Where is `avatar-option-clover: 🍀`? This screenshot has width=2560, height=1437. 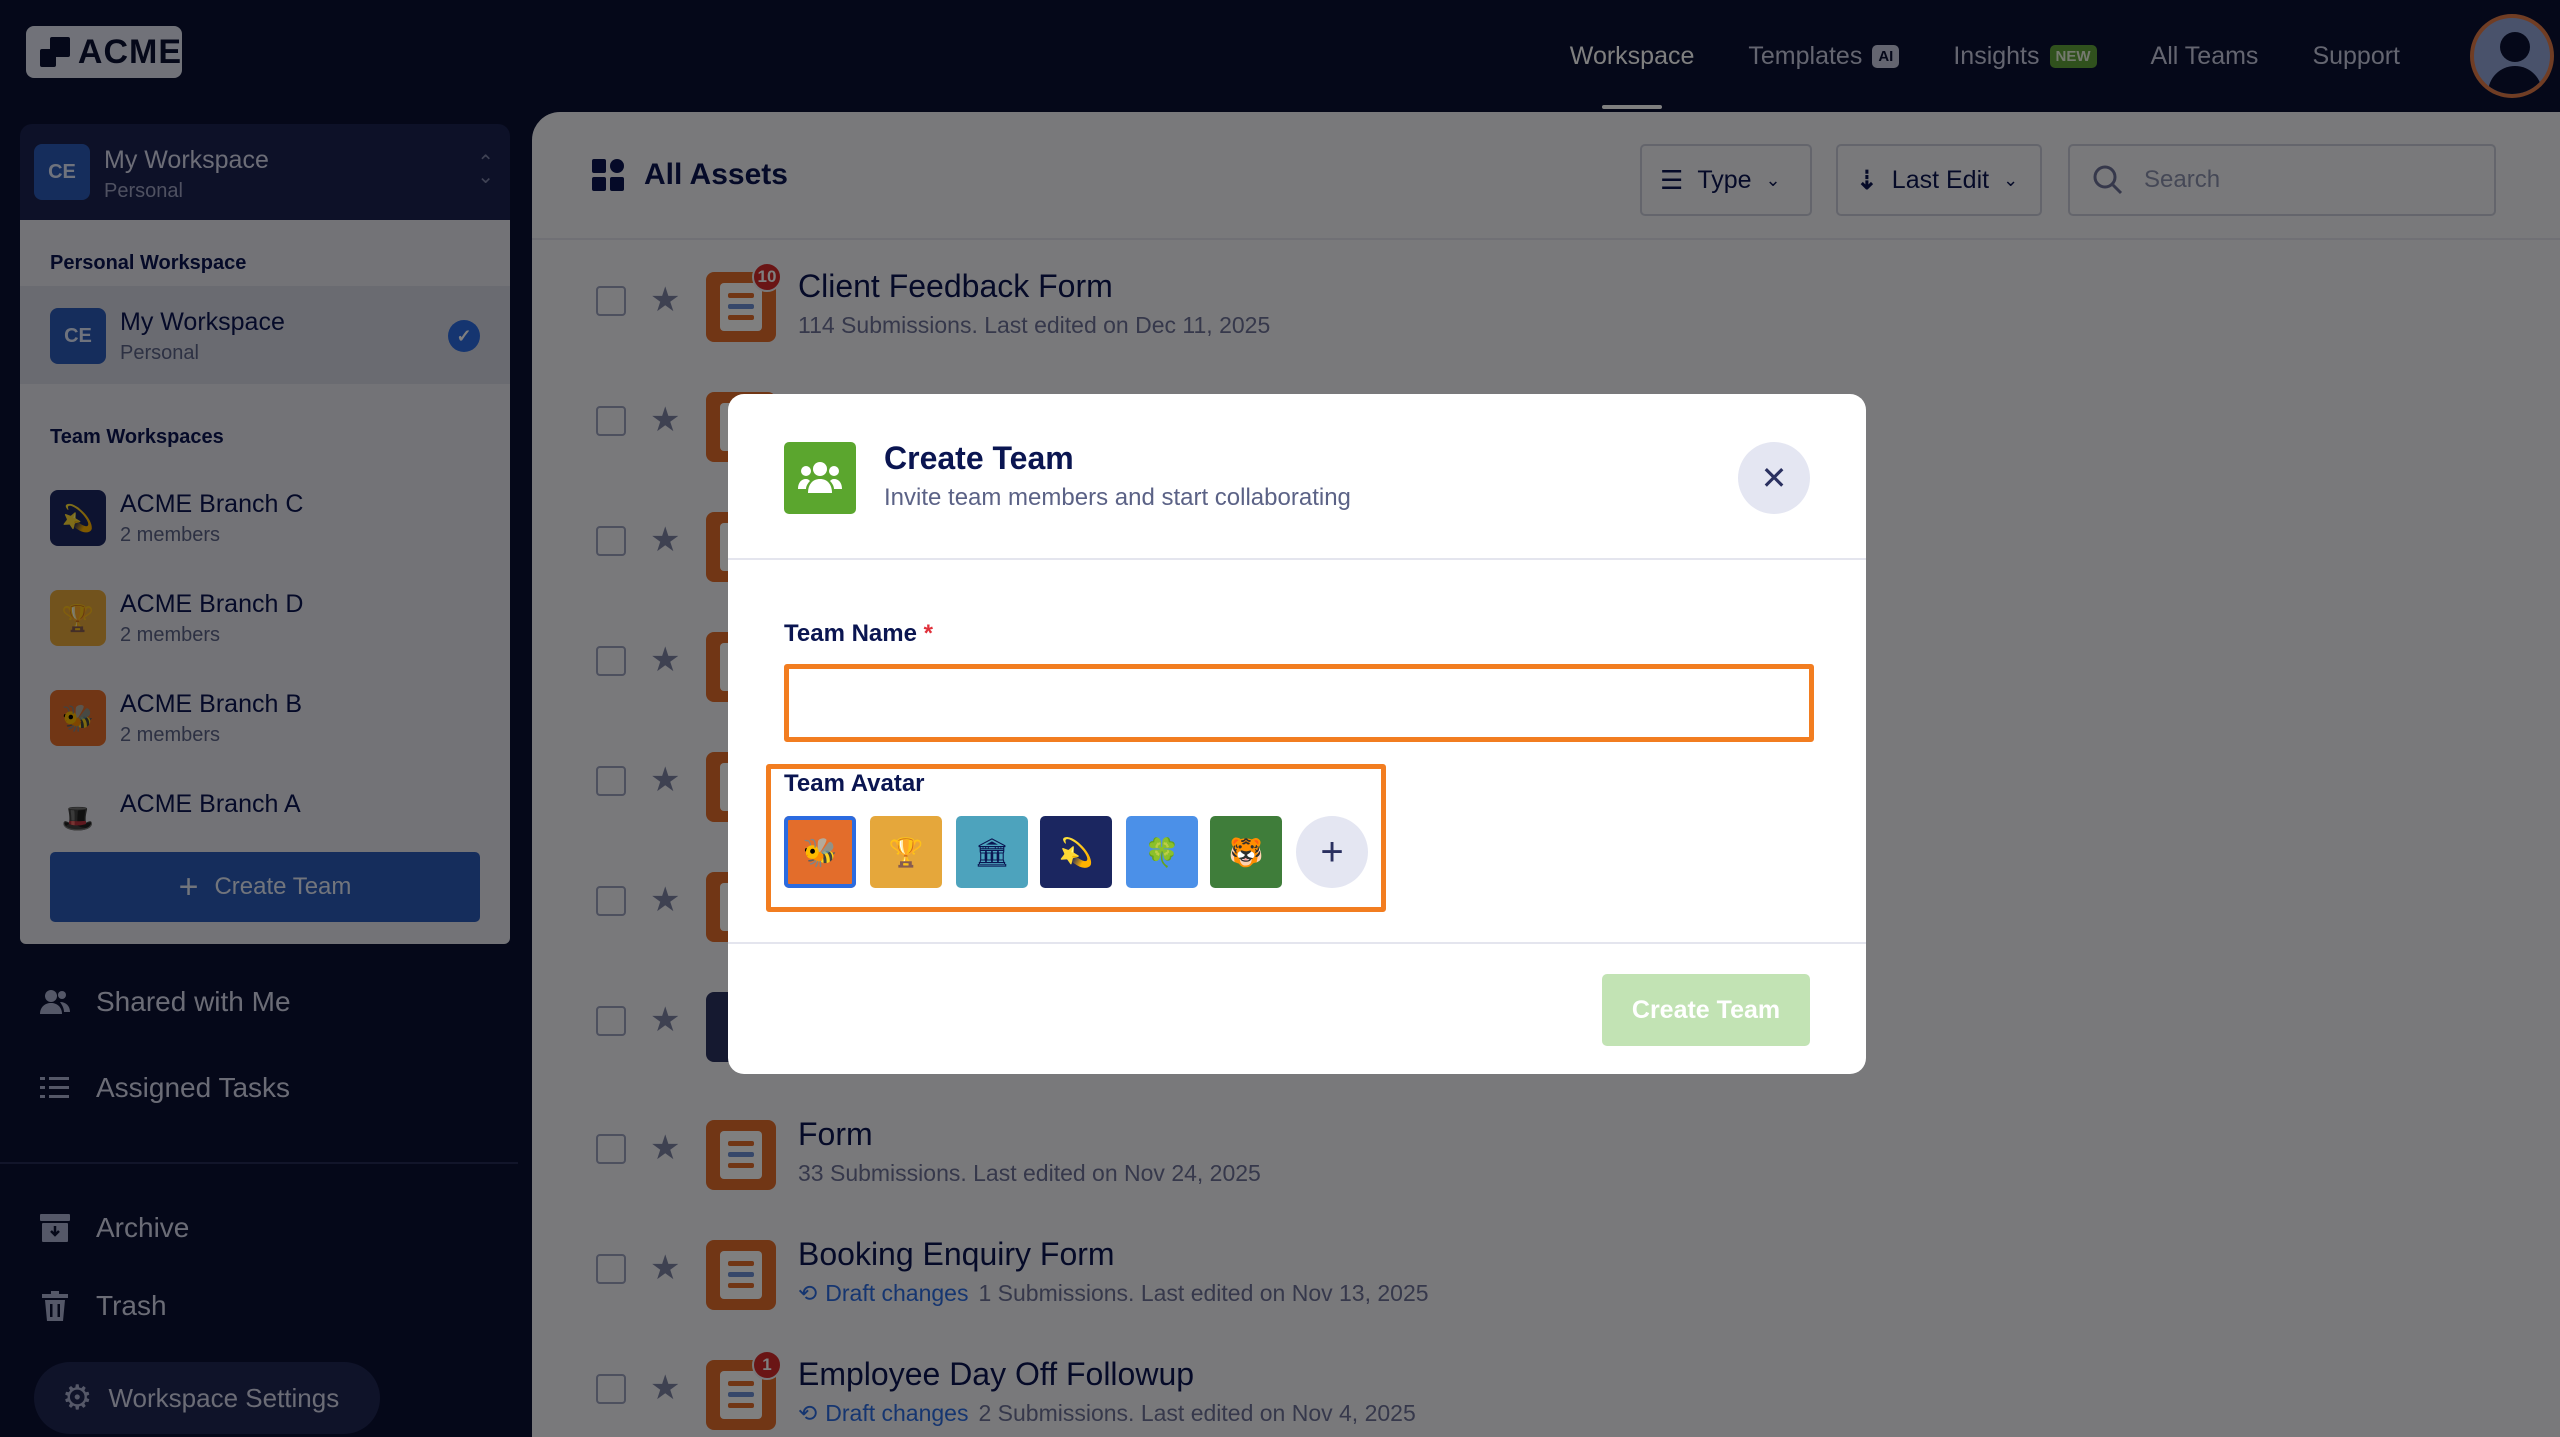 avatar-option-clover: 🍀 is located at coordinates (1162, 852).